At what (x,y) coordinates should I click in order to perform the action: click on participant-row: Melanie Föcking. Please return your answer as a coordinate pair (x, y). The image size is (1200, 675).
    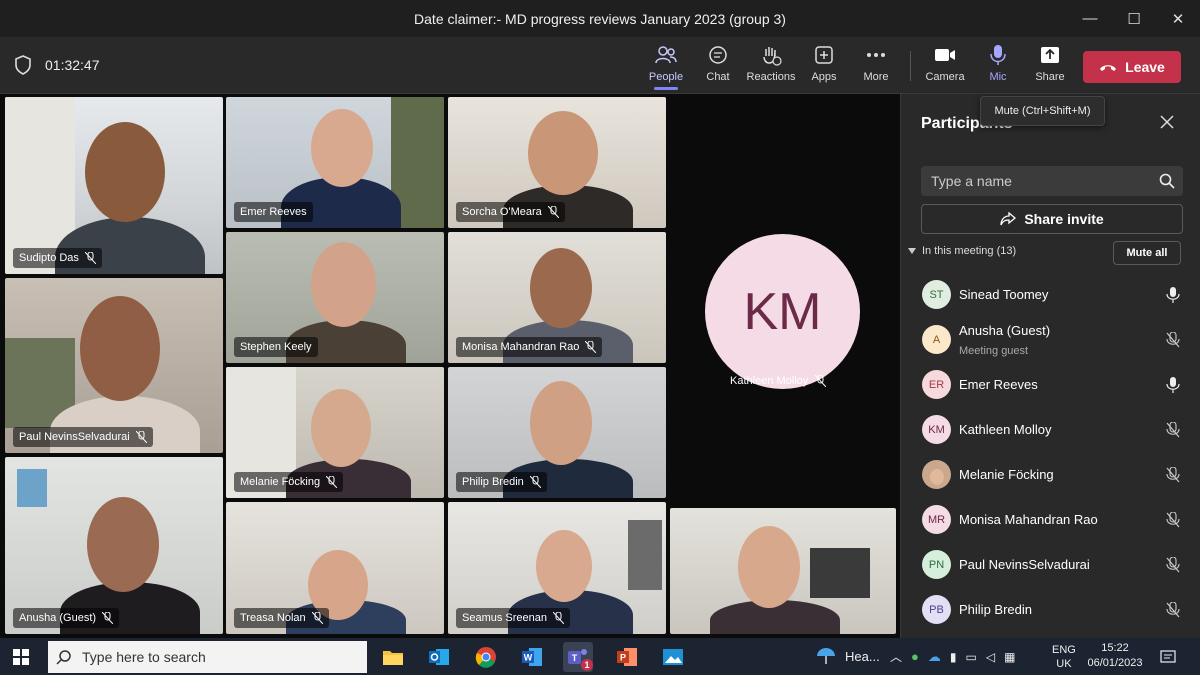
    Looking at the image, I should click on (1050, 474).